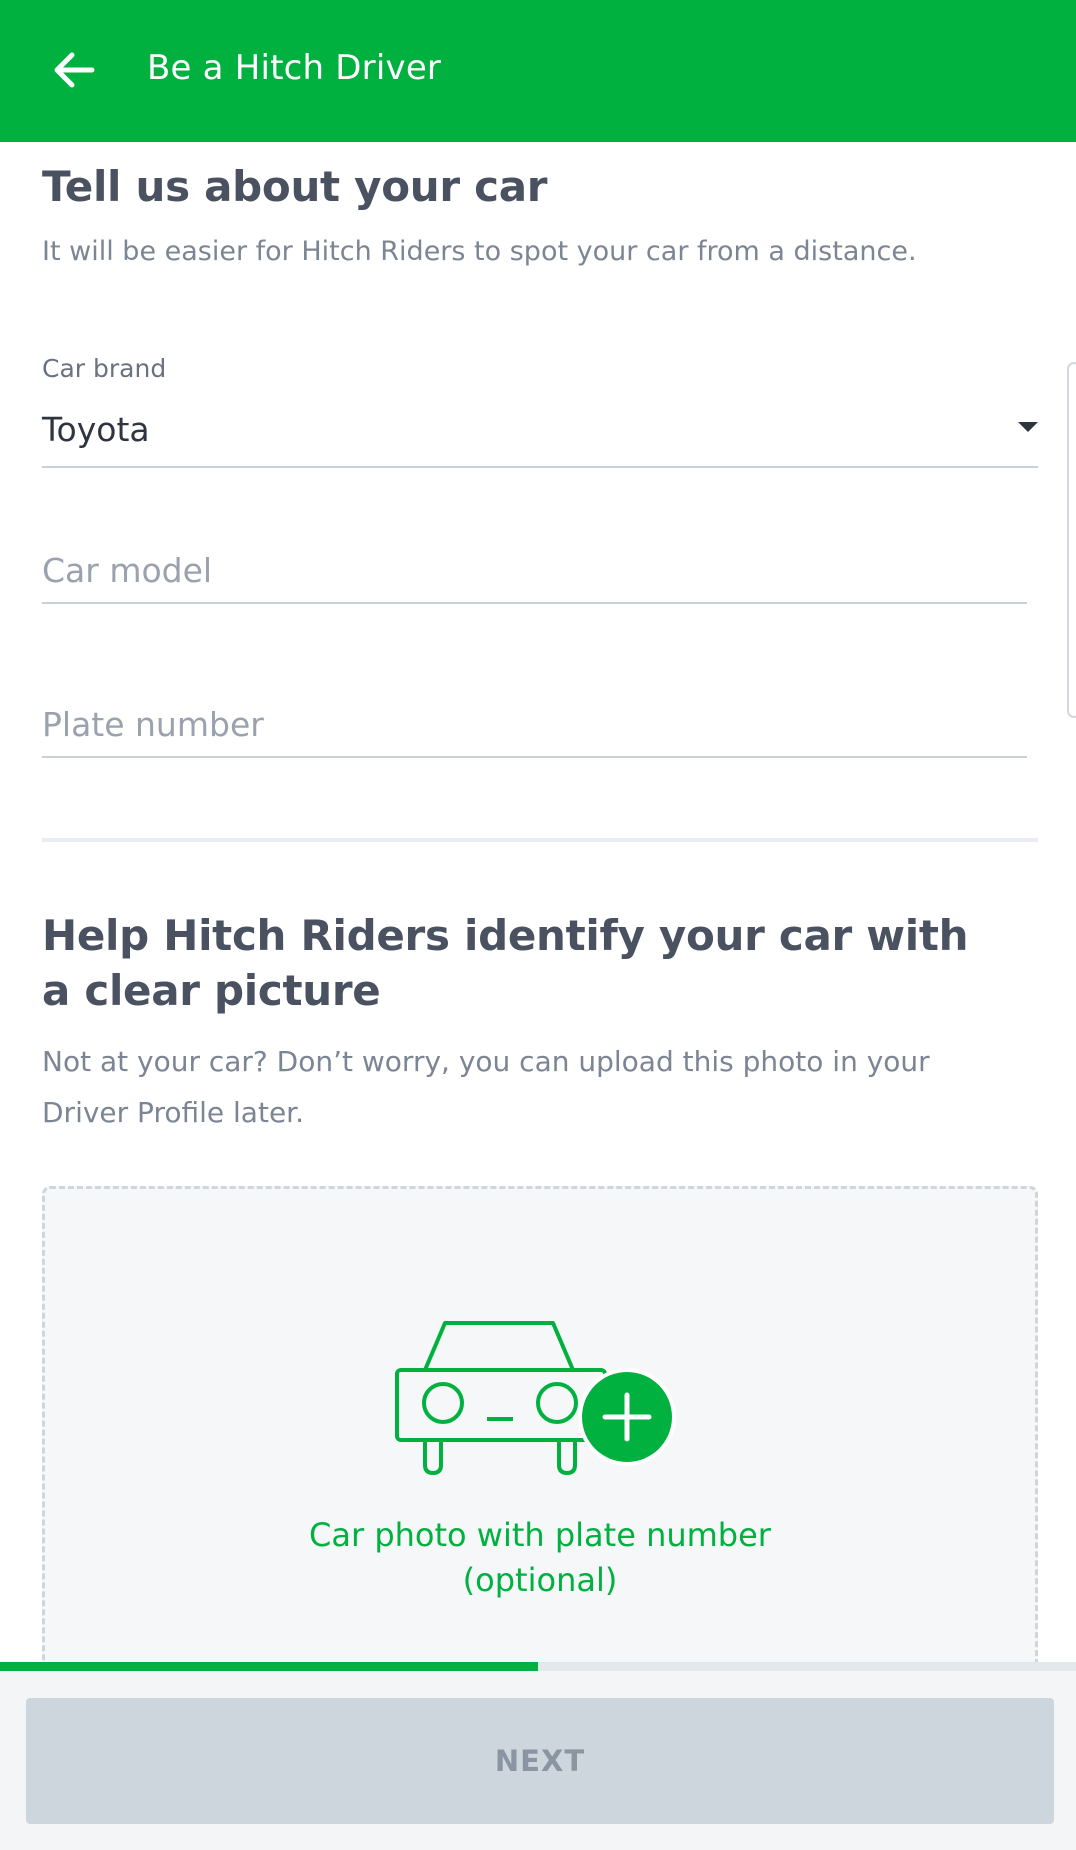  Describe the element at coordinates (104, 368) in the screenshot. I see `car-brand-label: Car brand` at that location.